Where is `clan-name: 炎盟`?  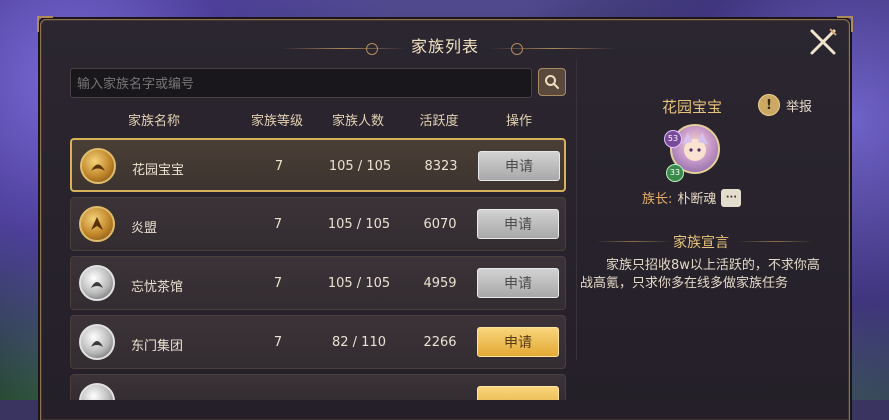
clan-name: 炎盟 is located at coordinates (144, 228).